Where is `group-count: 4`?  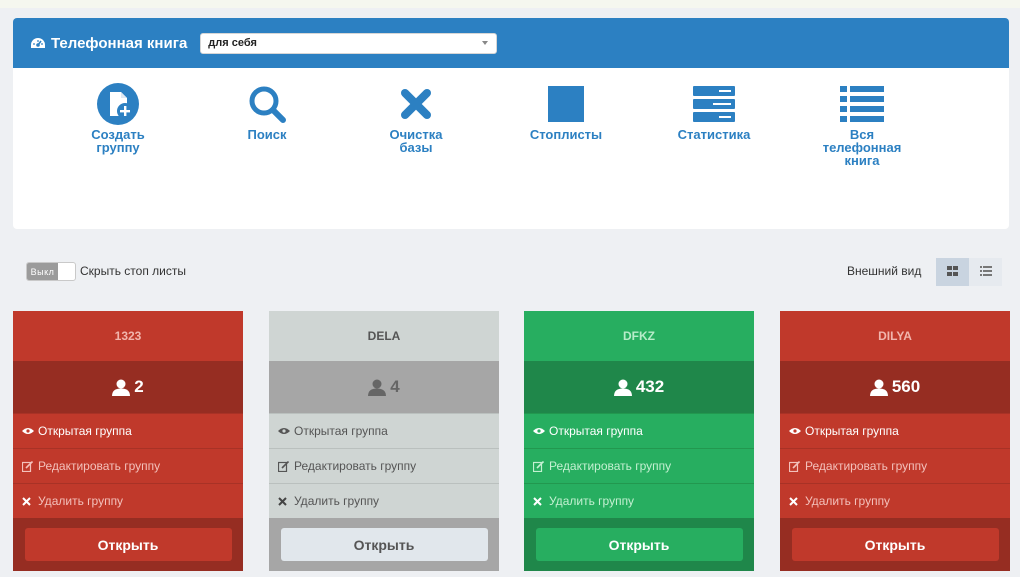
group-count: 4 is located at coordinates (384, 387).